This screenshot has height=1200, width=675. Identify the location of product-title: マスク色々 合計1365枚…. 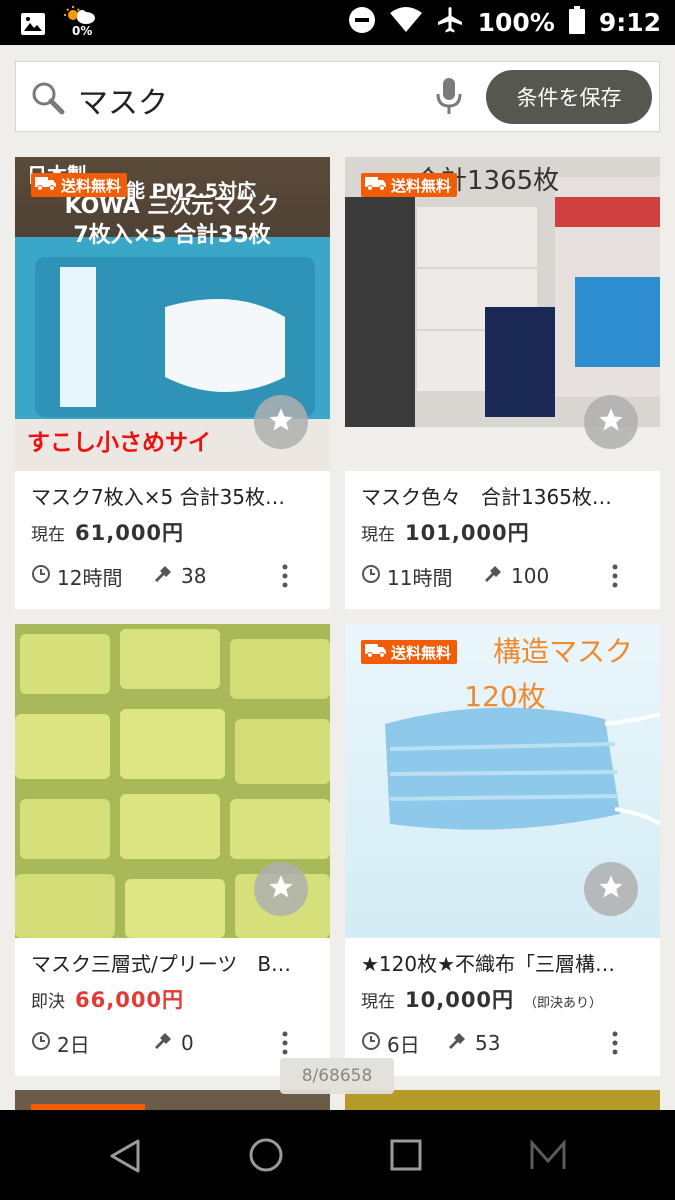
(506, 495).